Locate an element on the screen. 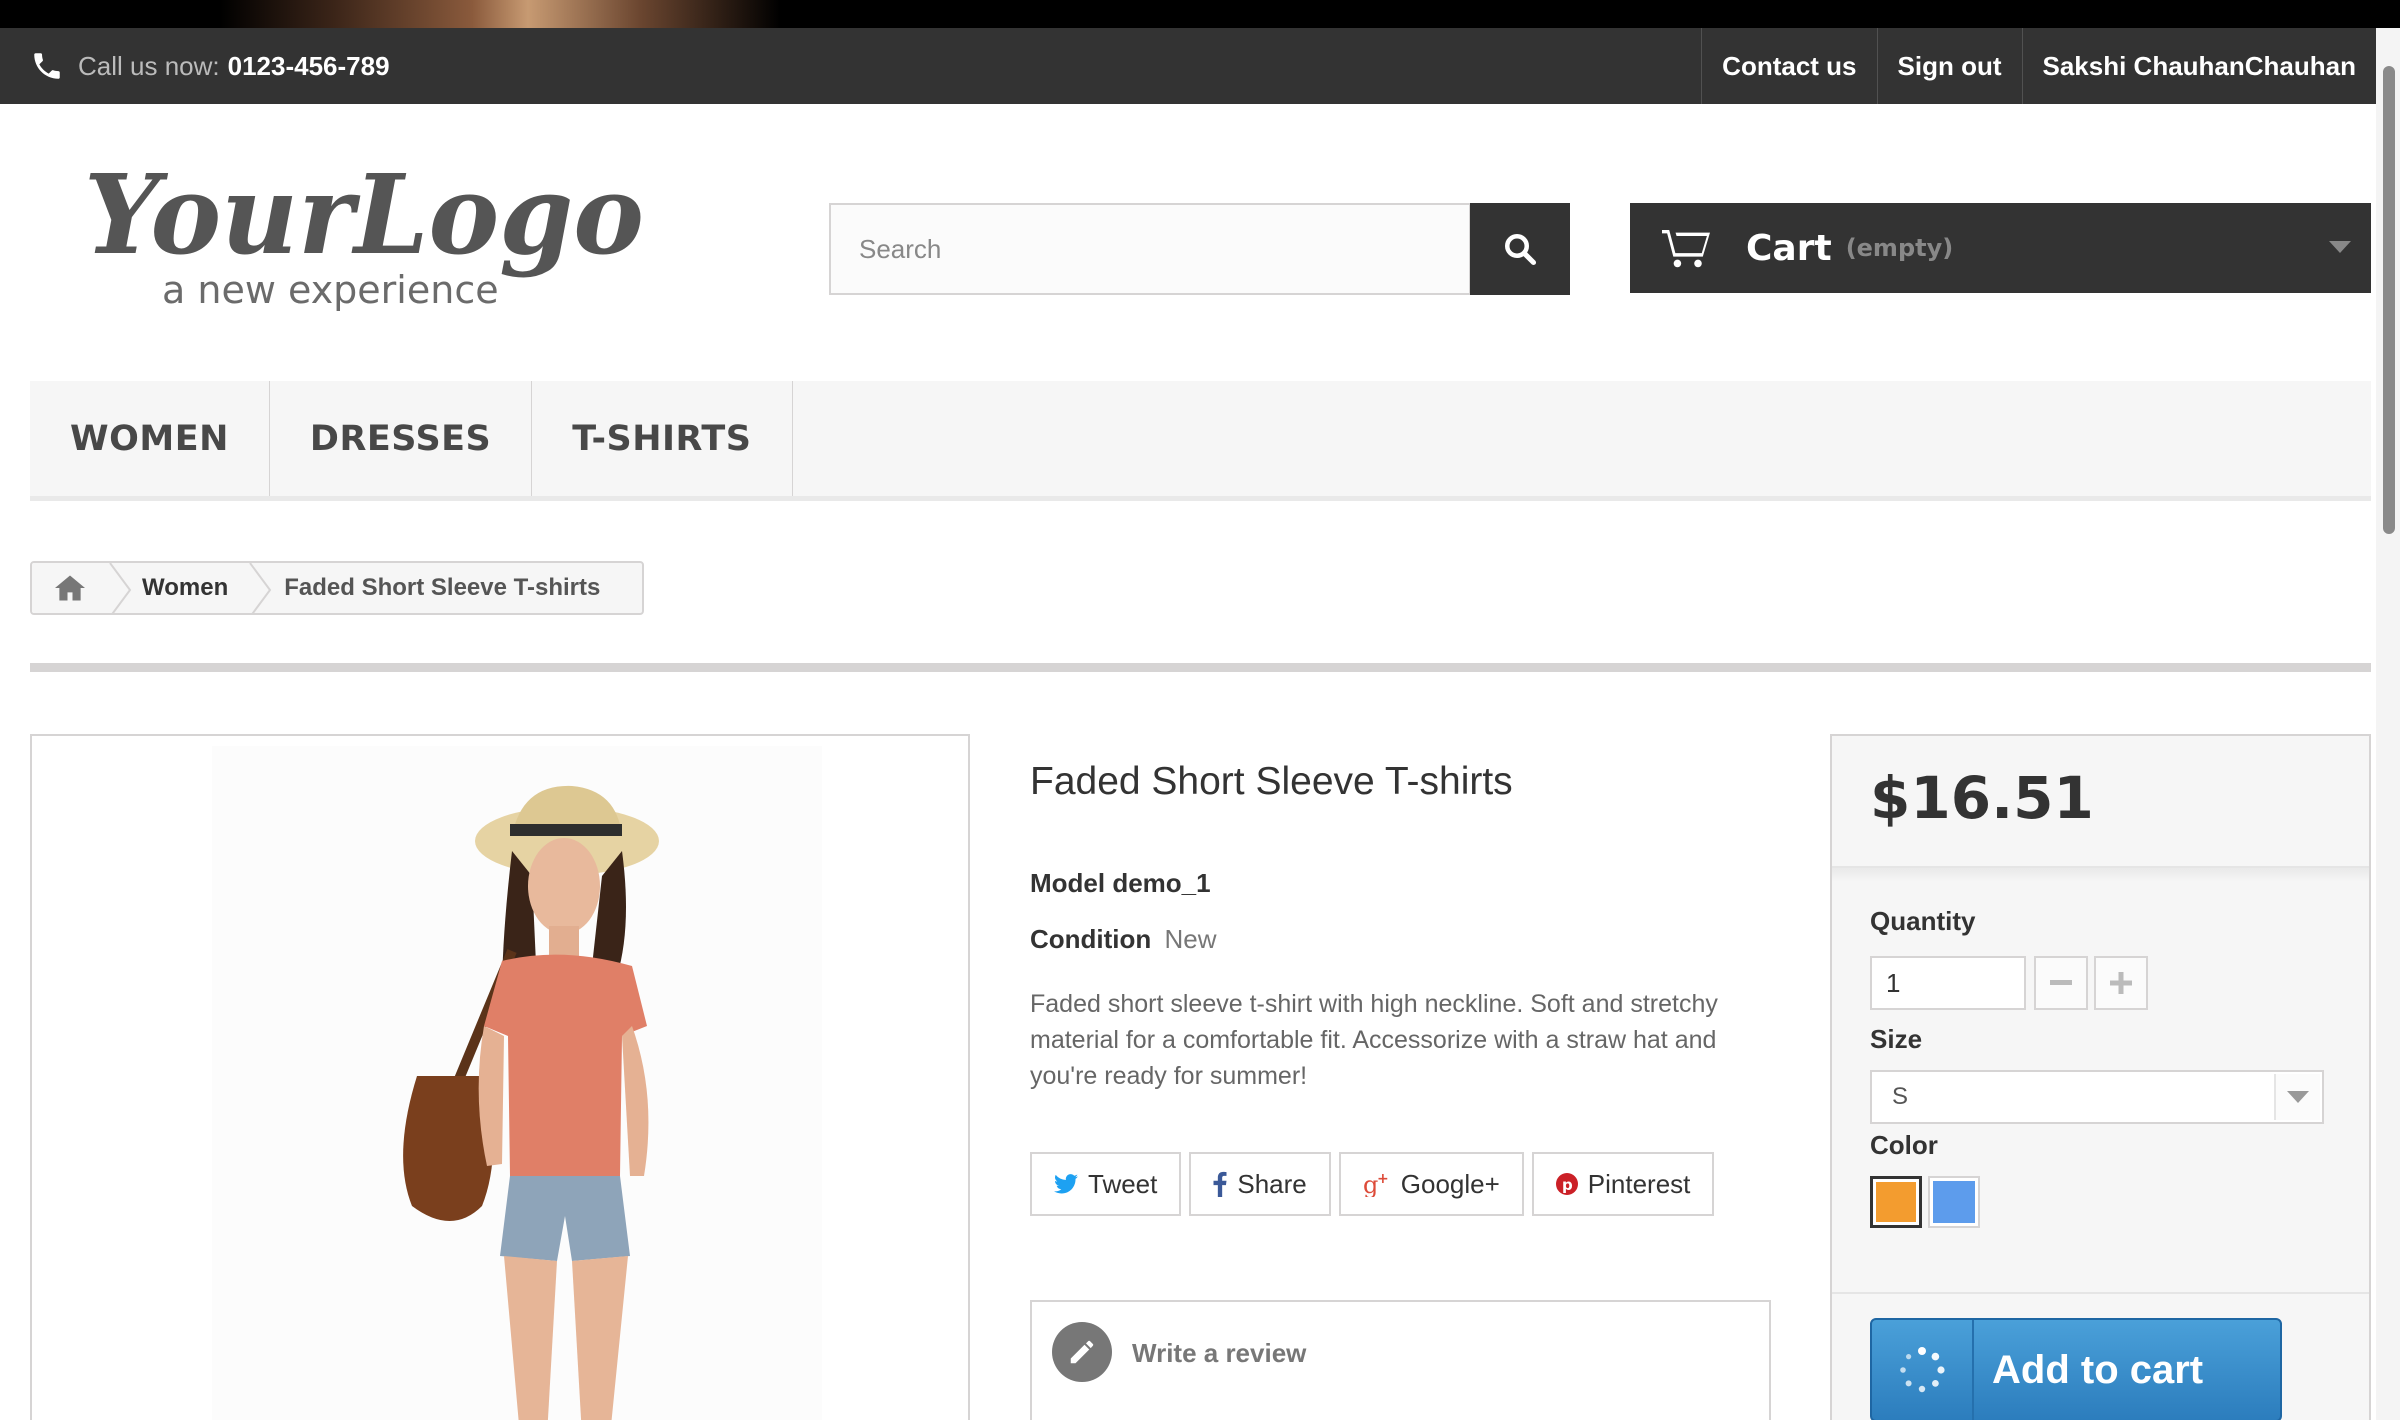  pencil-icon is located at coordinates (1082, 1352).